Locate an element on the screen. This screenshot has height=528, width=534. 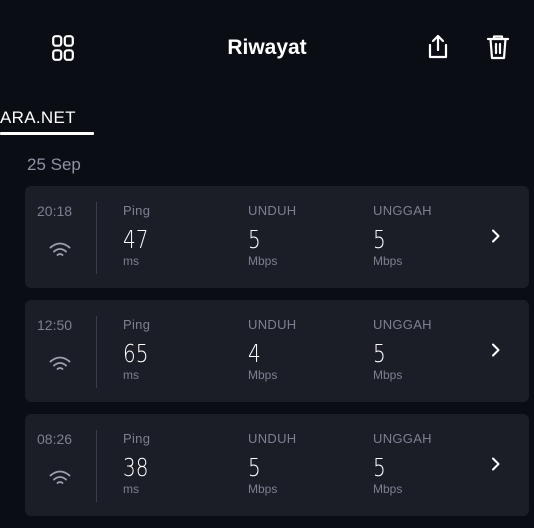
page-title: Riwayat is located at coordinates (267, 47).